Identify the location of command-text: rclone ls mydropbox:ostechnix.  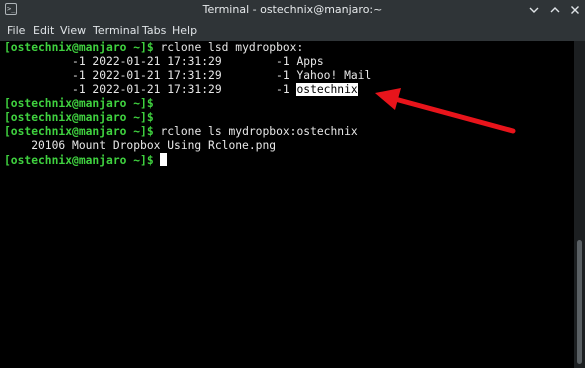
(259, 131).